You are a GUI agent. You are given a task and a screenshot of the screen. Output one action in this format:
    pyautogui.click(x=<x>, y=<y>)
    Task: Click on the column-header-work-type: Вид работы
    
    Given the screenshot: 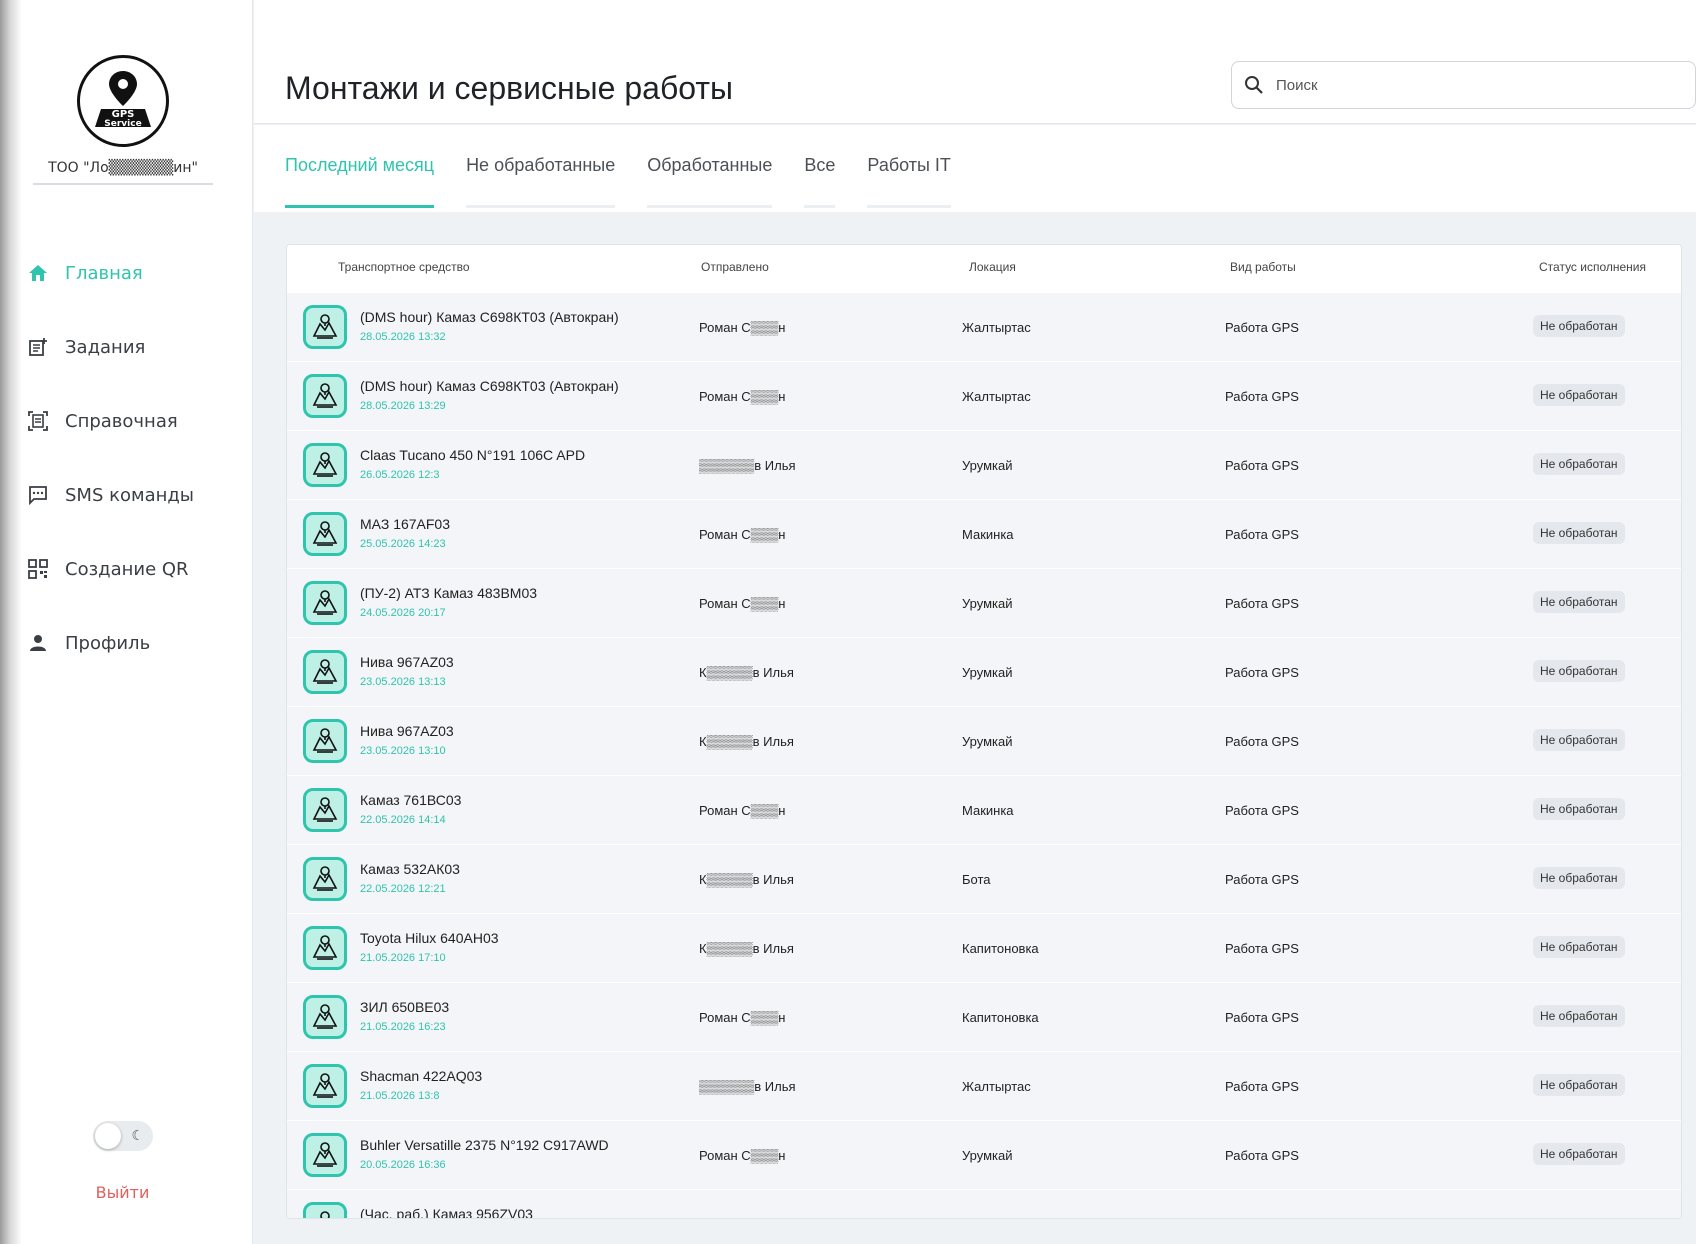 What is the action you would take?
    pyautogui.click(x=1263, y=267)
    